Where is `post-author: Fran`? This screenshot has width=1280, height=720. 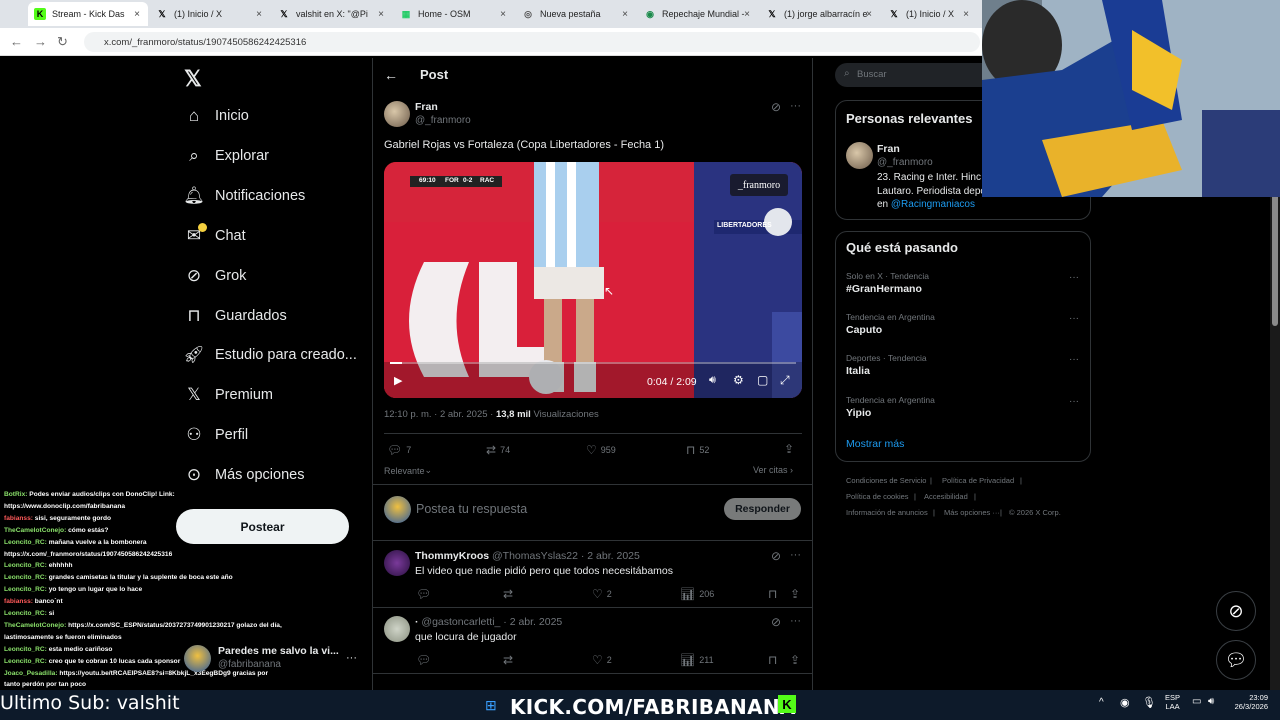 post-author: Fran is located at coordinates (426, 107).